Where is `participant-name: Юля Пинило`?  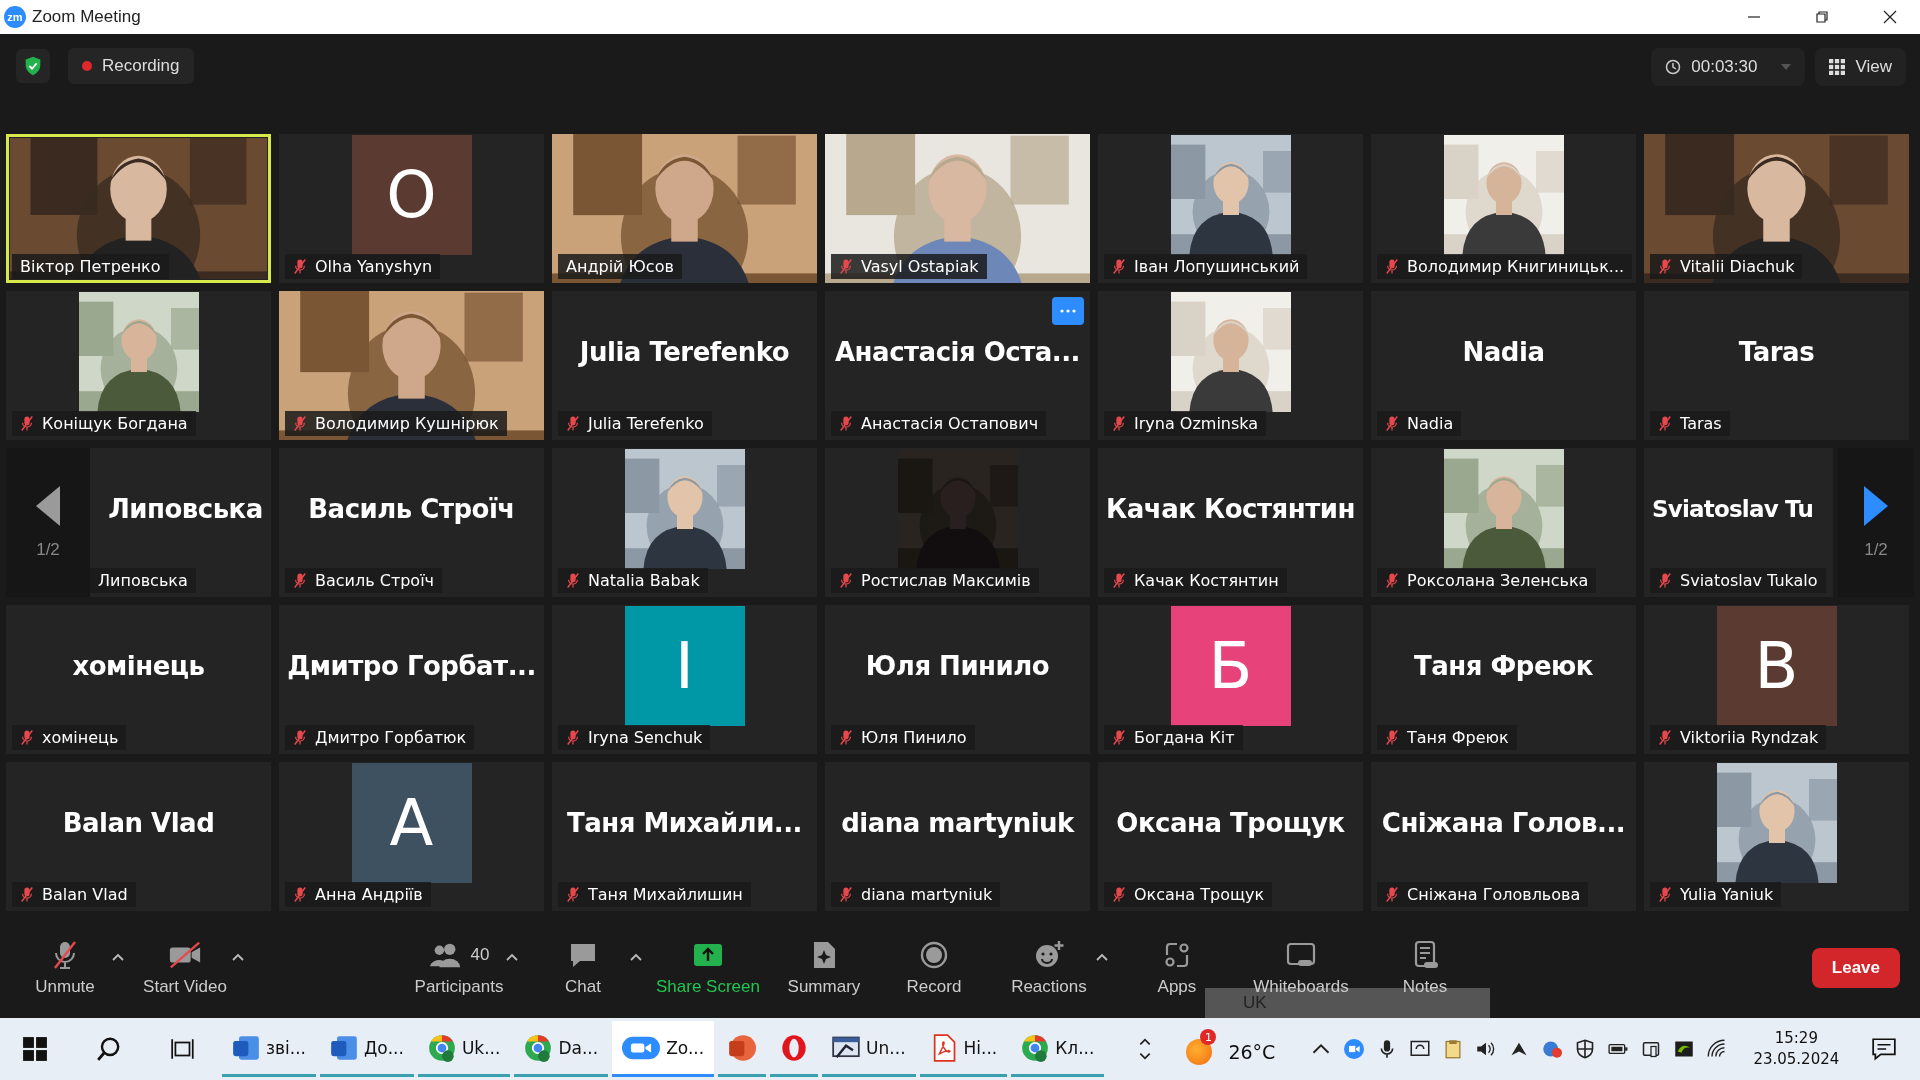 participant-name: Юля Пинило is located at coordinates (957, 665).